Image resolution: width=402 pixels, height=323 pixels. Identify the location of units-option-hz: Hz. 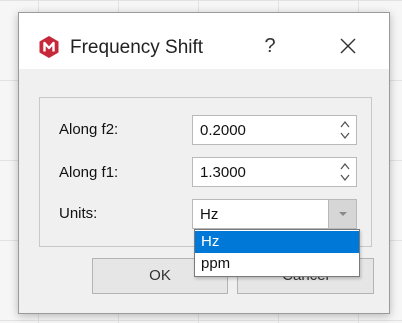
(277, 242).